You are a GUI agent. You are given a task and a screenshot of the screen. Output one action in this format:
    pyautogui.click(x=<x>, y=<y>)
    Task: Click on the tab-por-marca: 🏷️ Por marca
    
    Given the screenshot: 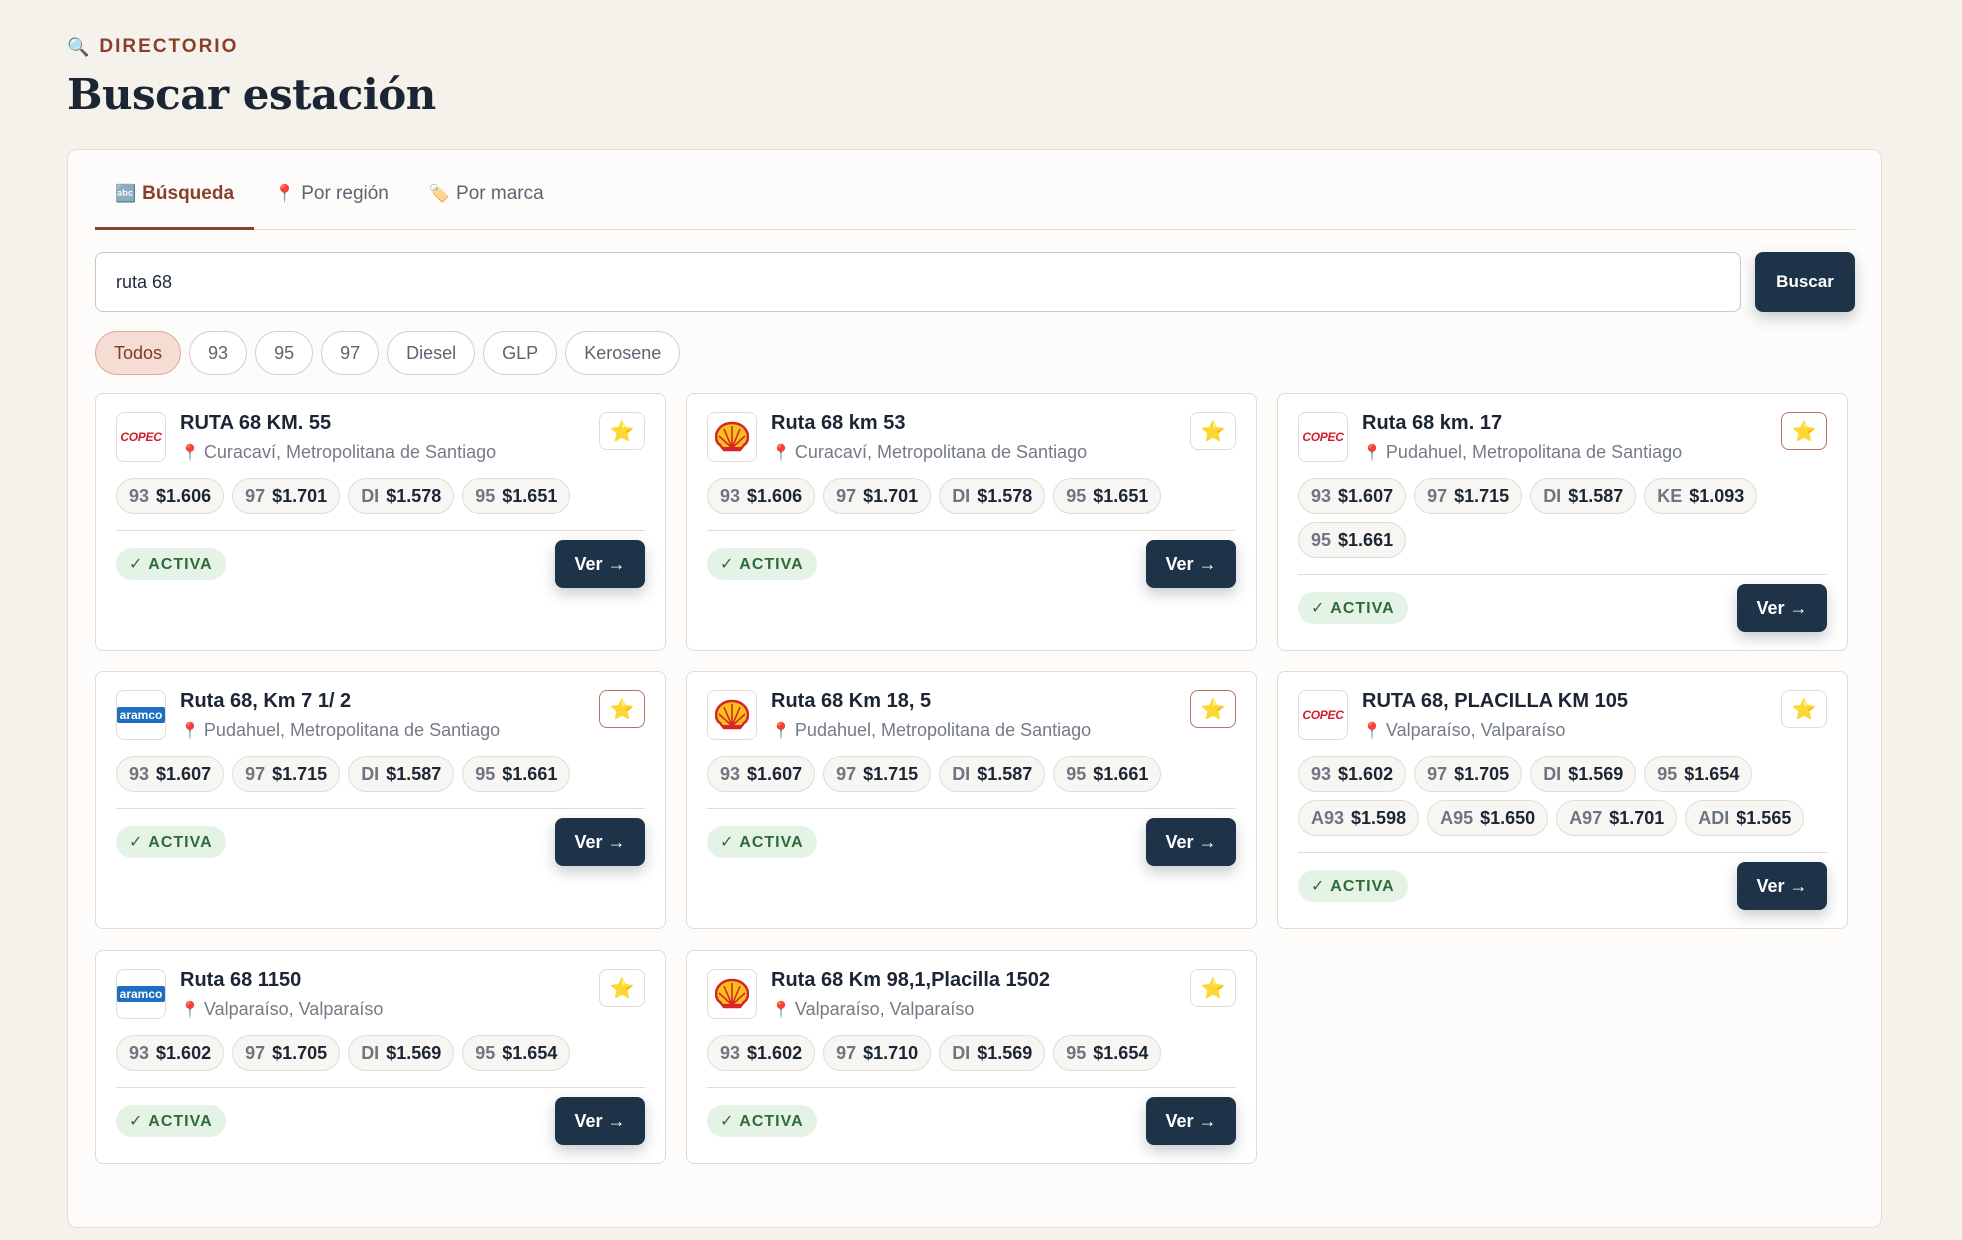 What is the action you would take?
    pyautogui.click(x=486, y=190)
    